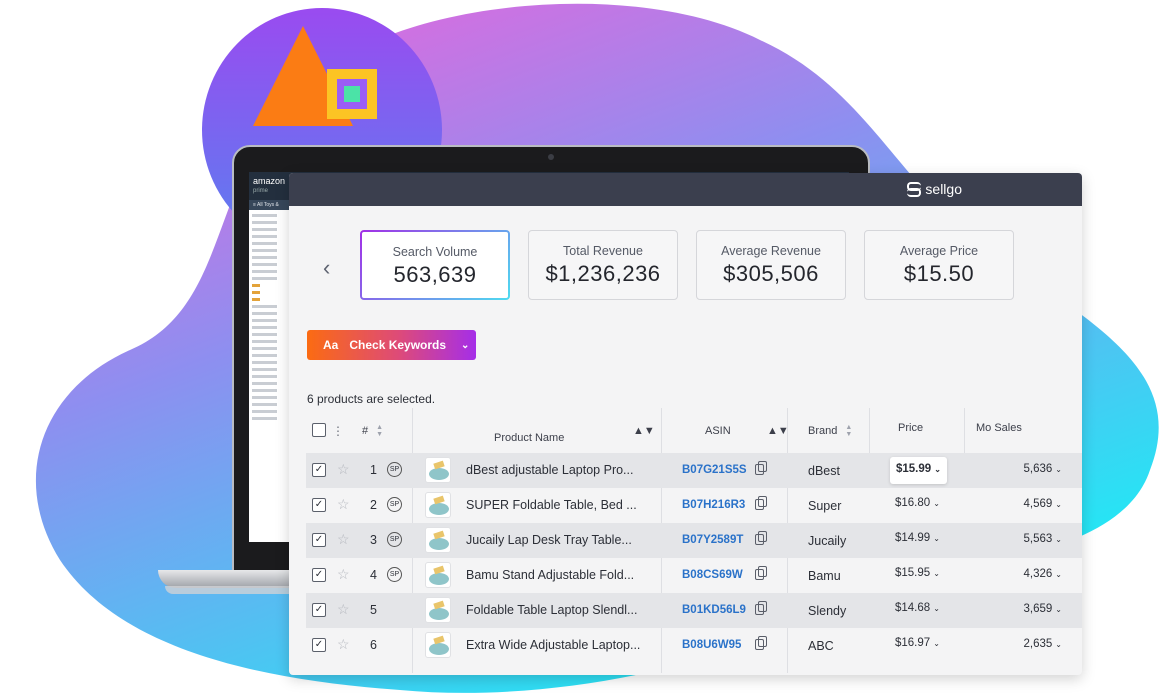  Describe the element at coordinates (714, 610) in the screenshot. I see `asin-link: B01KD56L9` at that location.